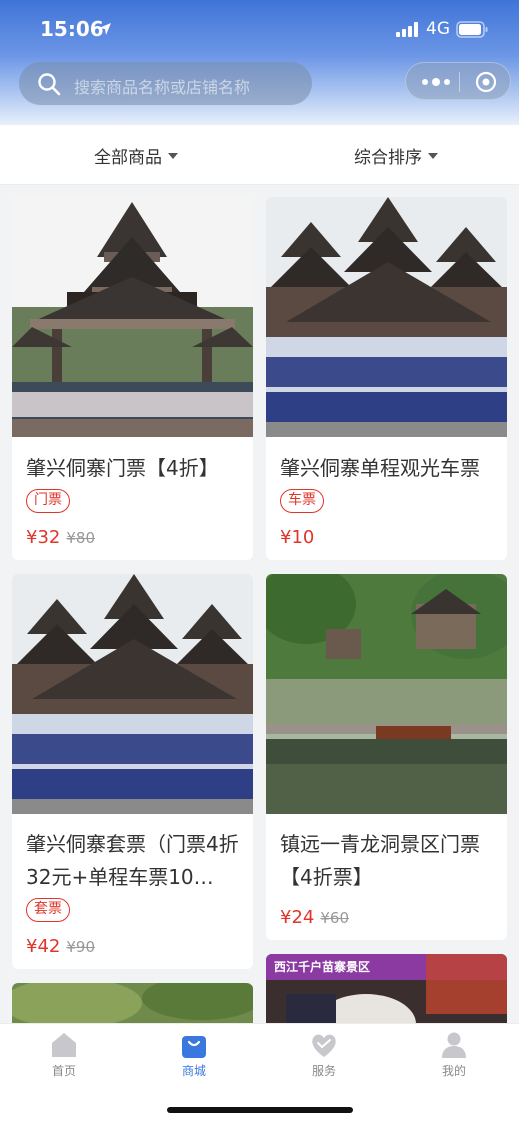 The image size is (519, 1124). I want to click on price-row: ¥24 ¥60, so click(314, 917).